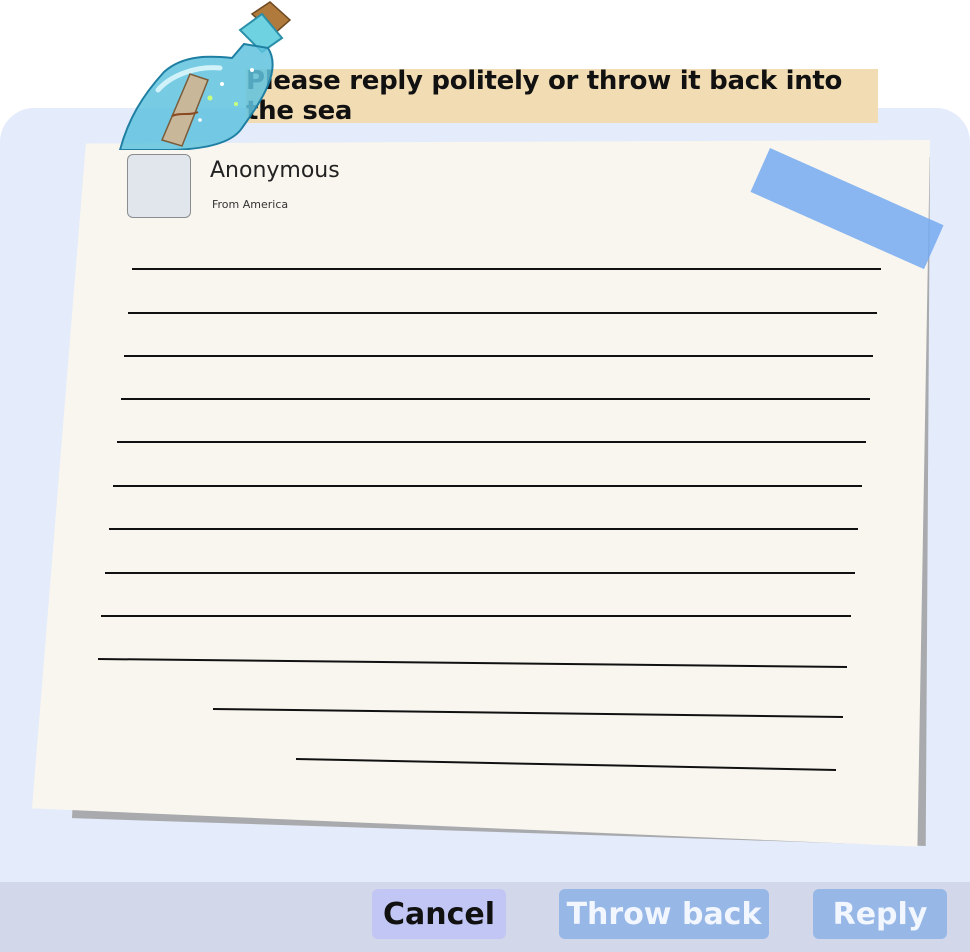  What do you see at coordinates (275, 170) in the screenshot?
I see `sender-name: Anonymous` at bounding box center [275, 170].